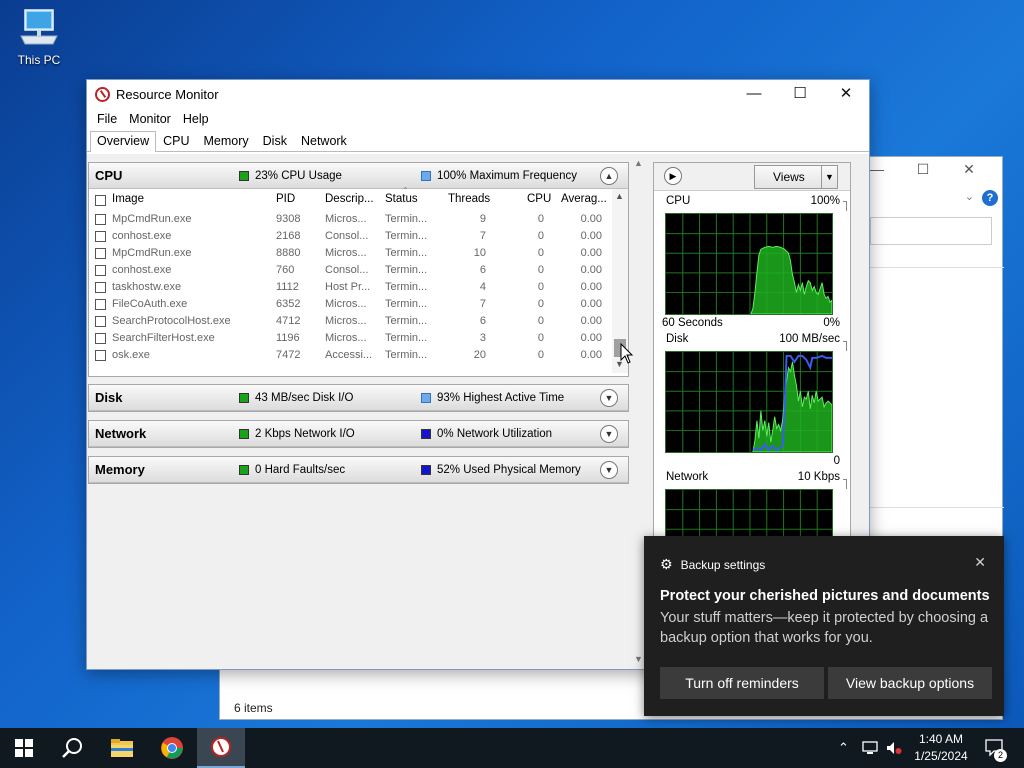 This screenshot has height=768, width=1024. Describe the element at coordinates (678, 201) in the screenshot. I see `cpu-graph-label: CPU` at that location.